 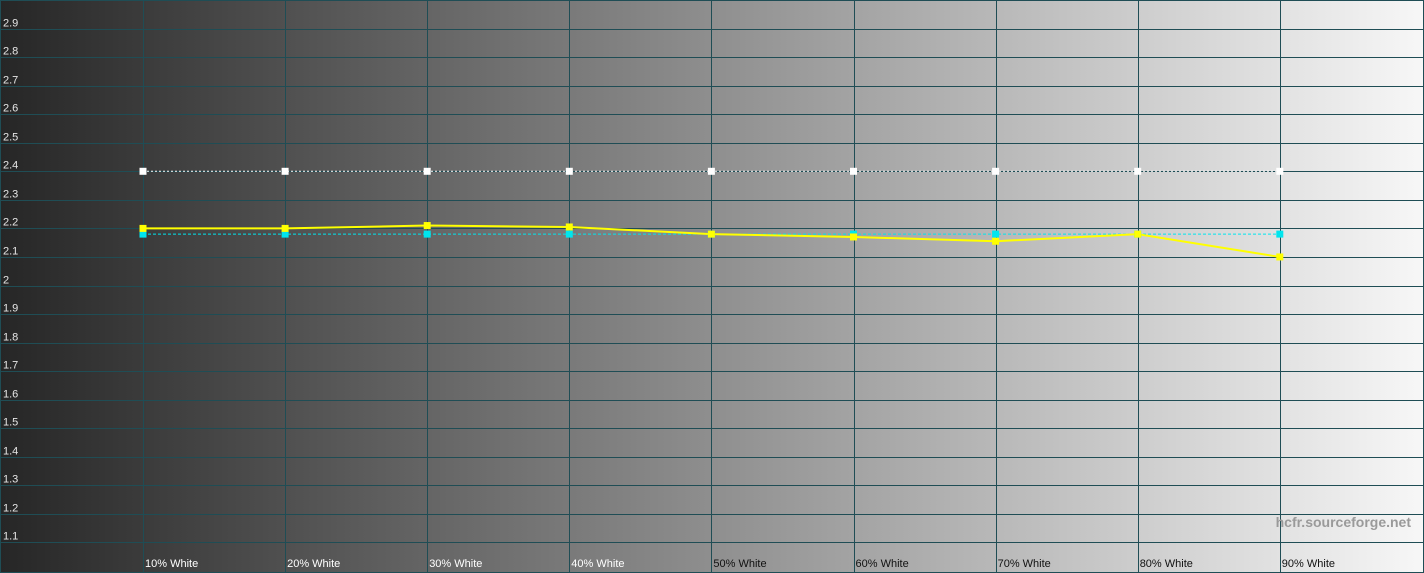 I want to click on y-tick-label: 1.6, so click(x=10, y=395).